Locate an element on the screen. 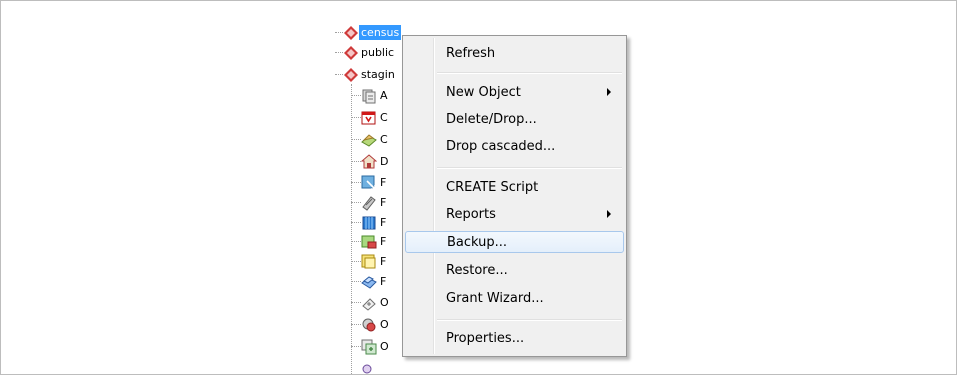 This screenshot has width=957, height=375. domains-icon is located at coordinates (369, 161).